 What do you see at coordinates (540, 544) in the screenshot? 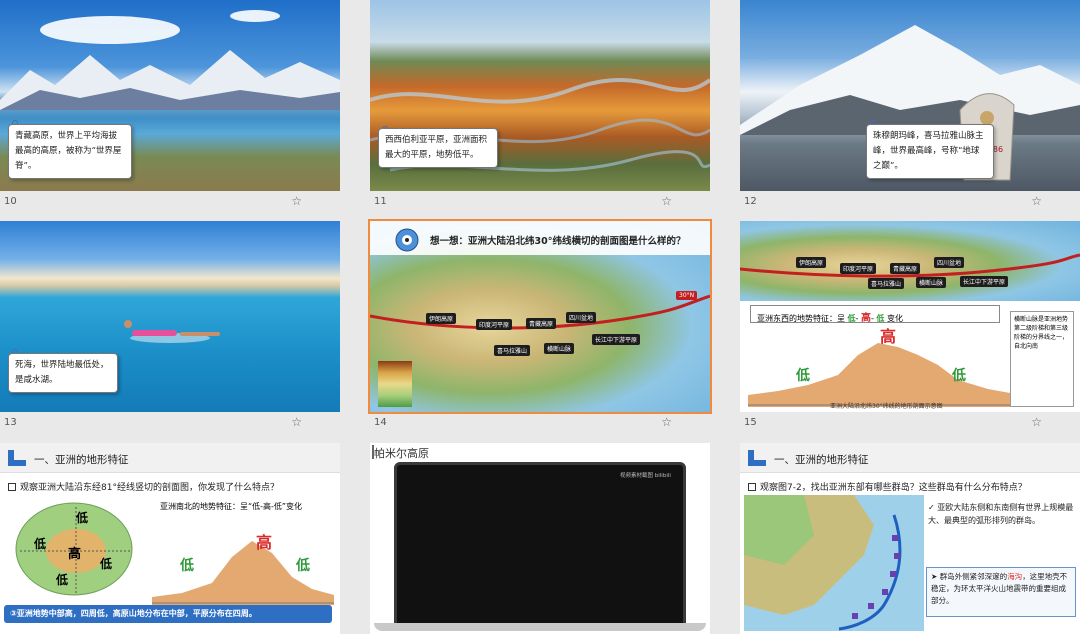
I see `video-player` at bounding box center [540, 544].